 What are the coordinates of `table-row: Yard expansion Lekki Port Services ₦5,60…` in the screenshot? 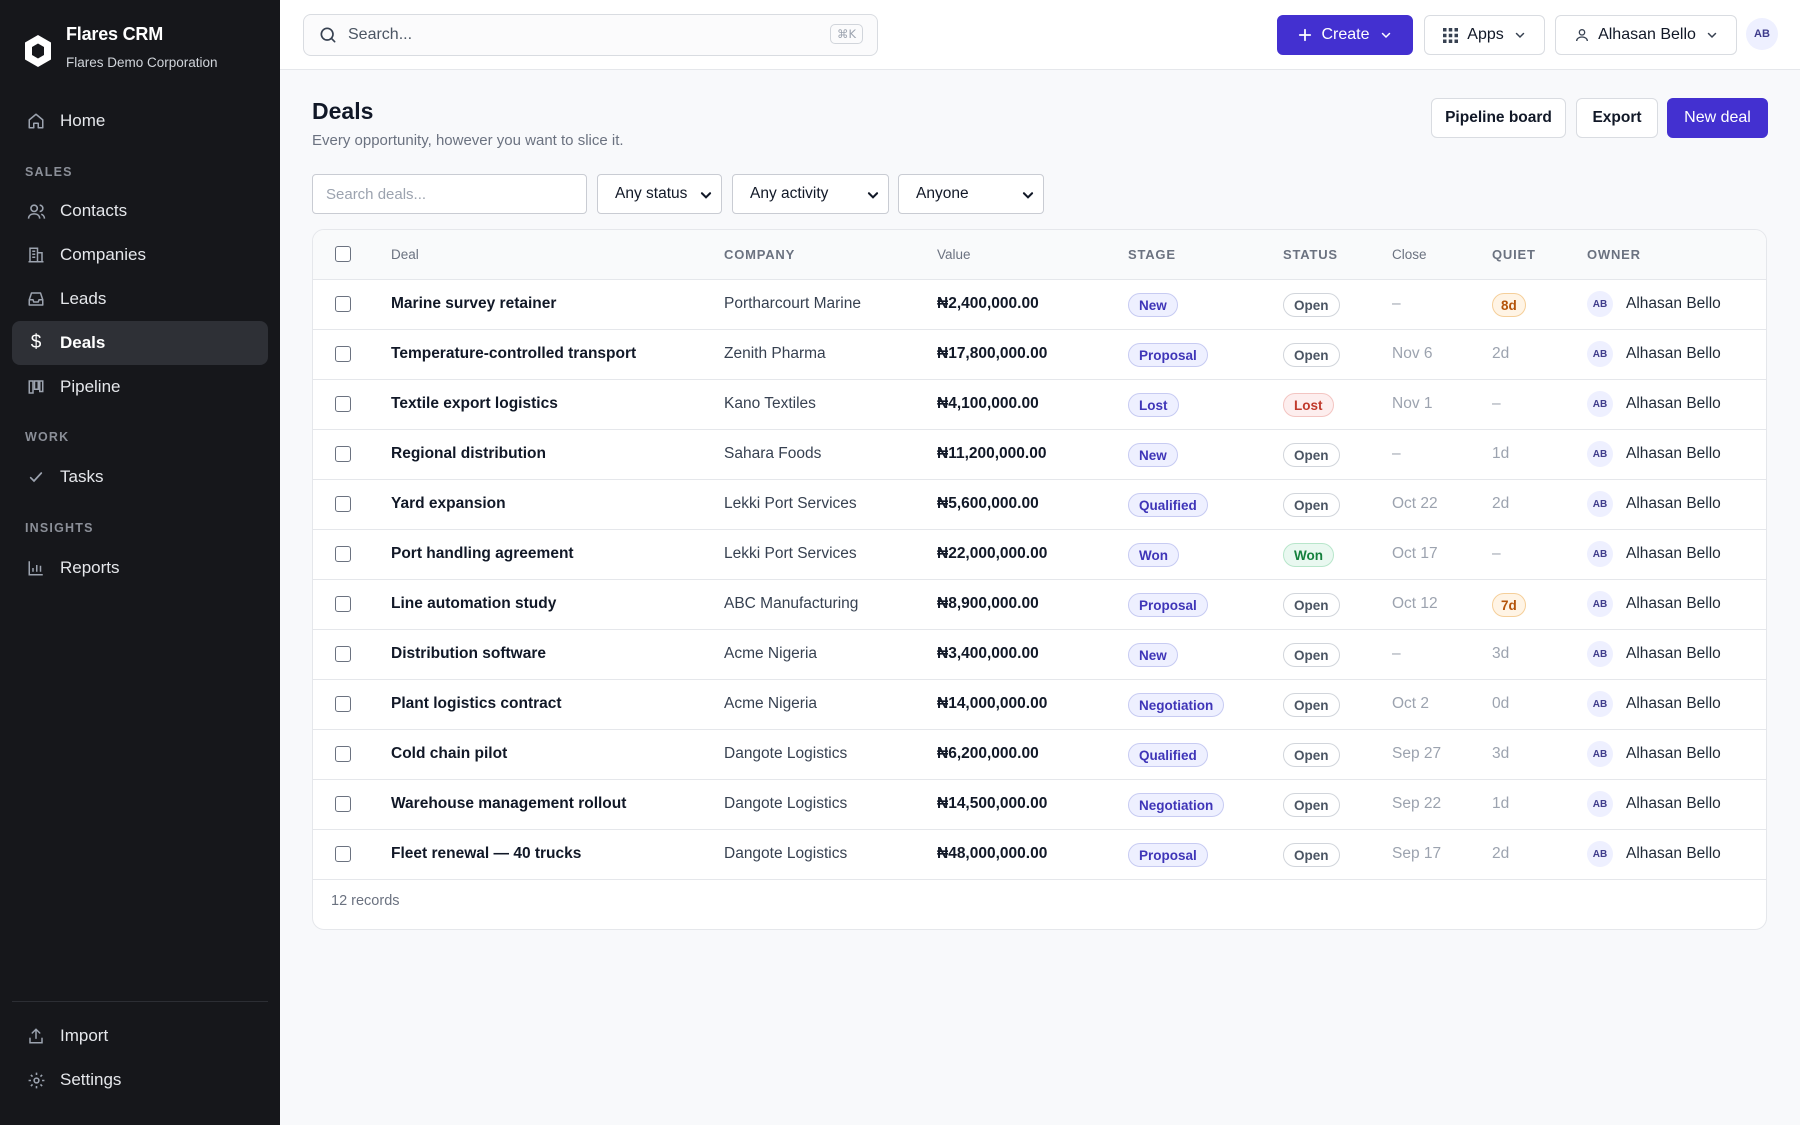 It's located at (1039, 505).